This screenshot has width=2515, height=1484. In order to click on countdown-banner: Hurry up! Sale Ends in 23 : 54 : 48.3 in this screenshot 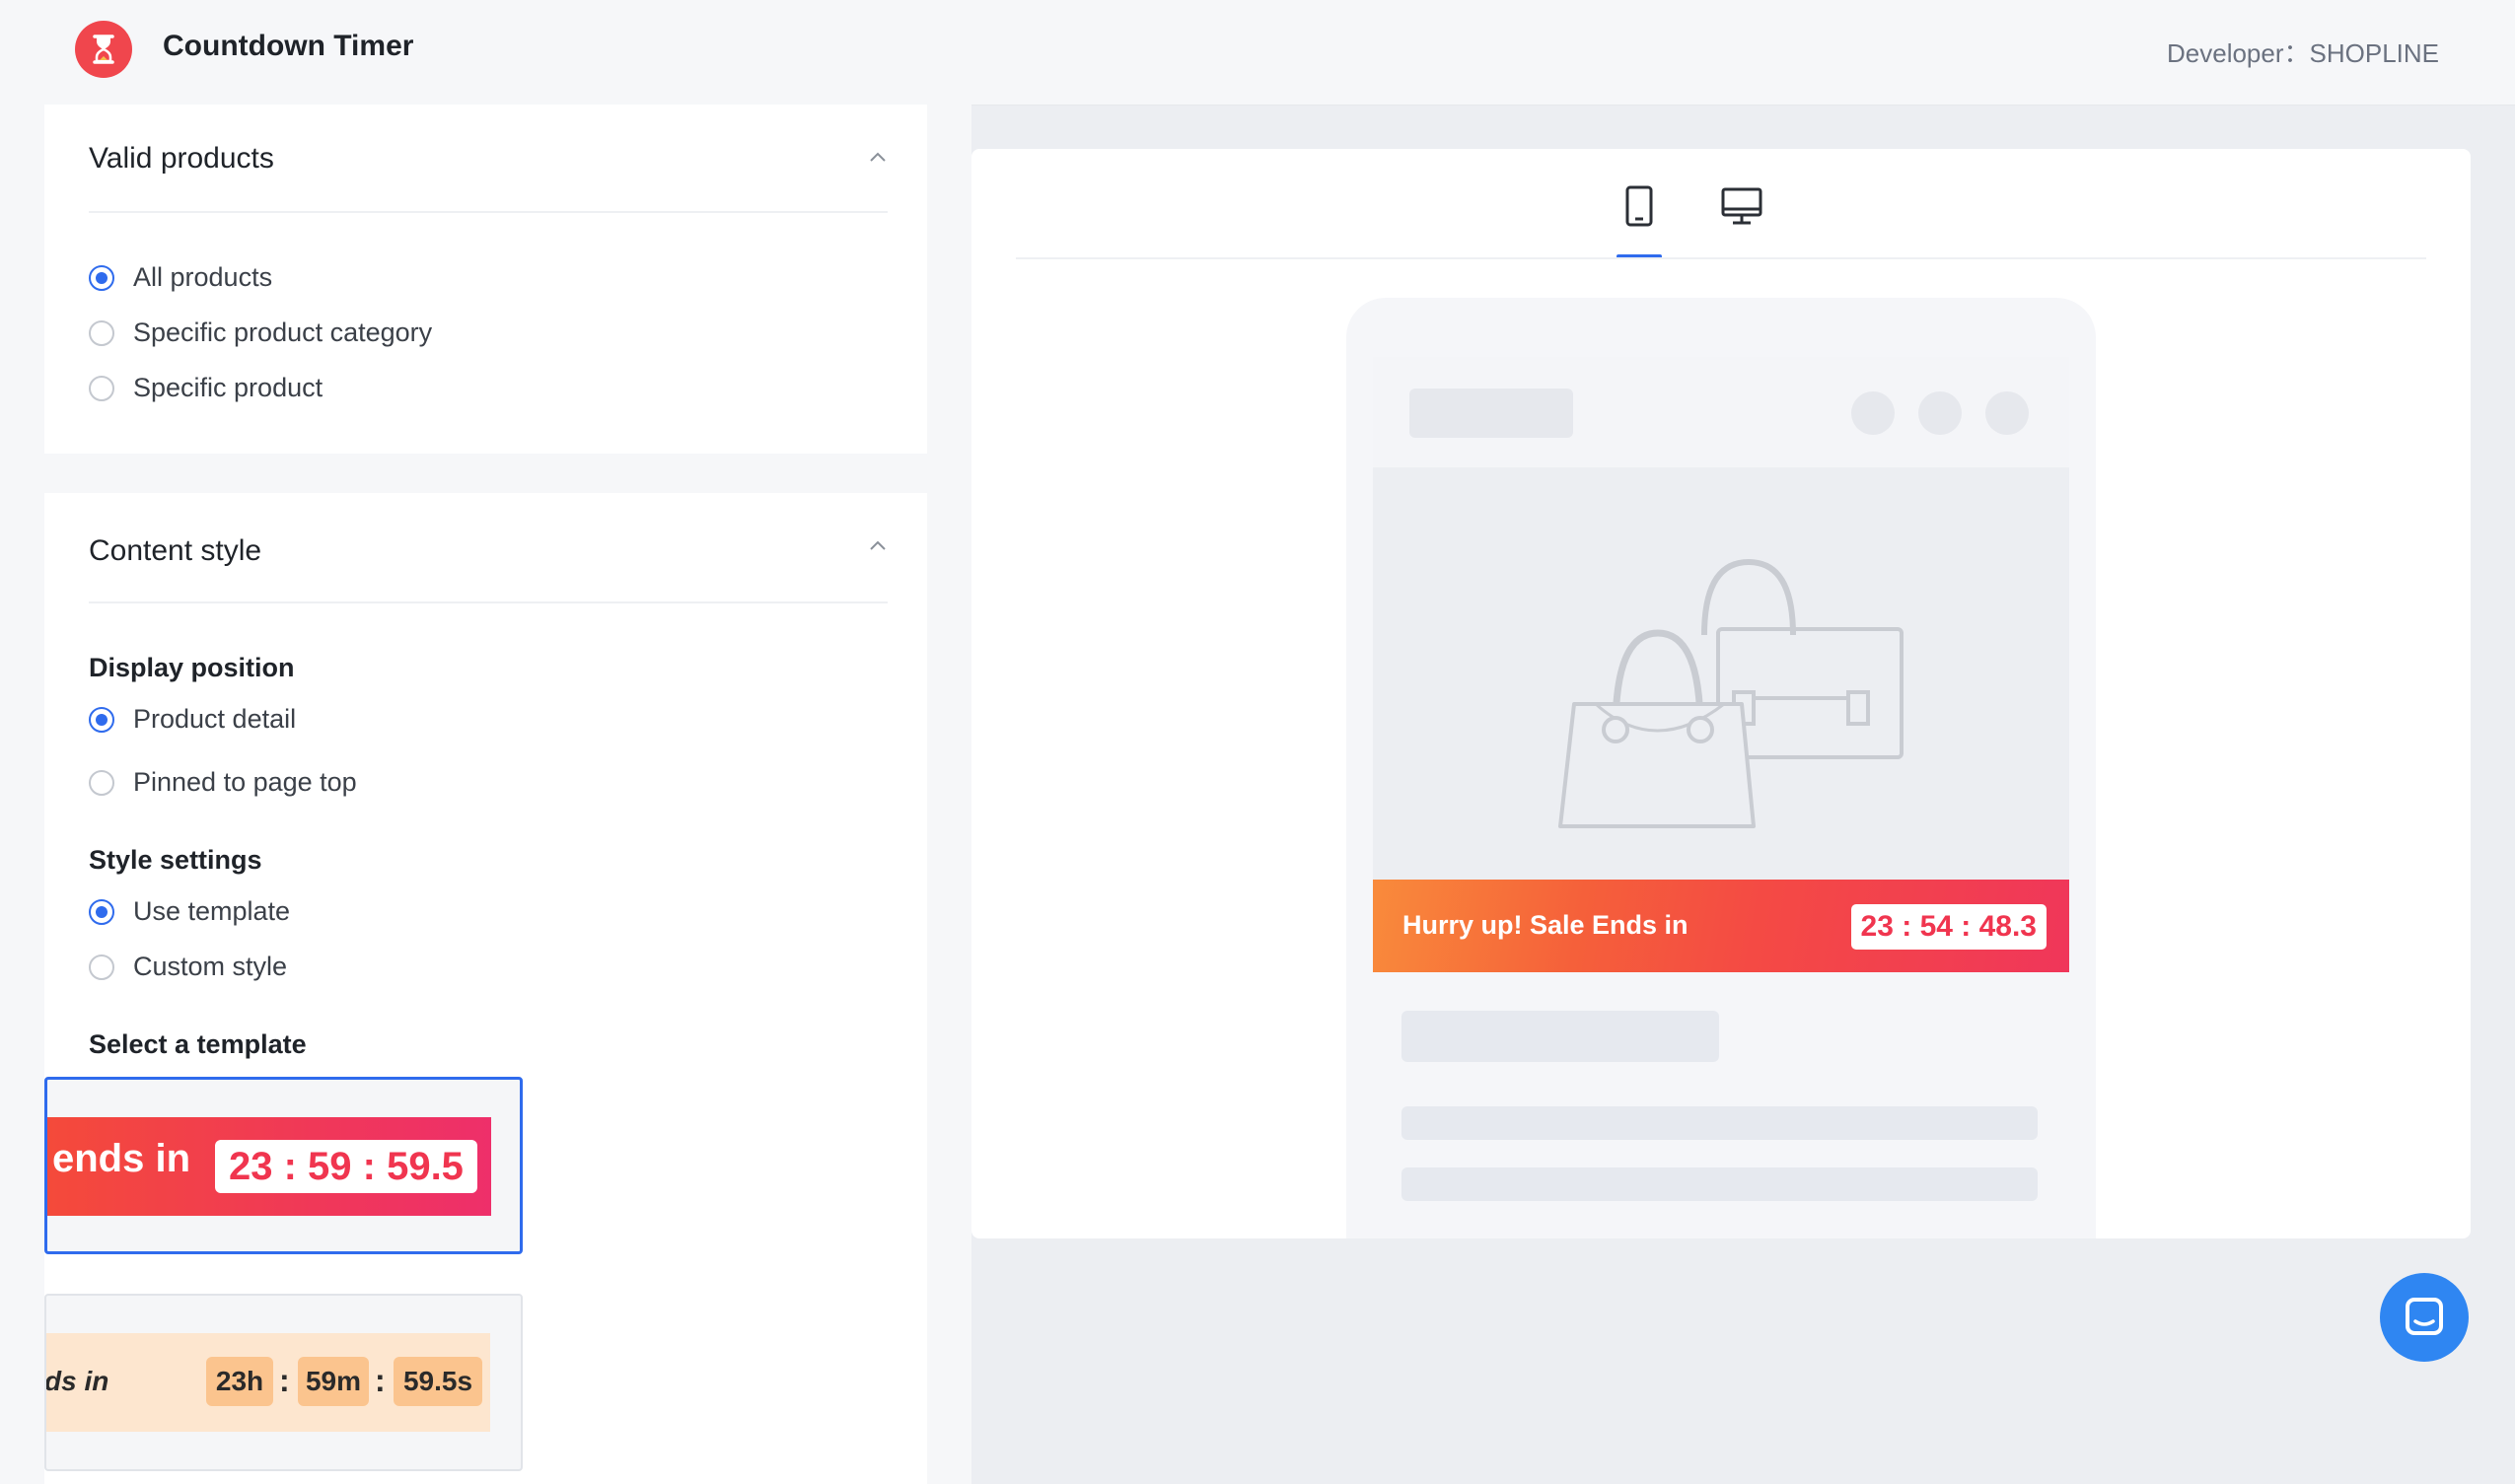, I will do `click(1721, 926)`.